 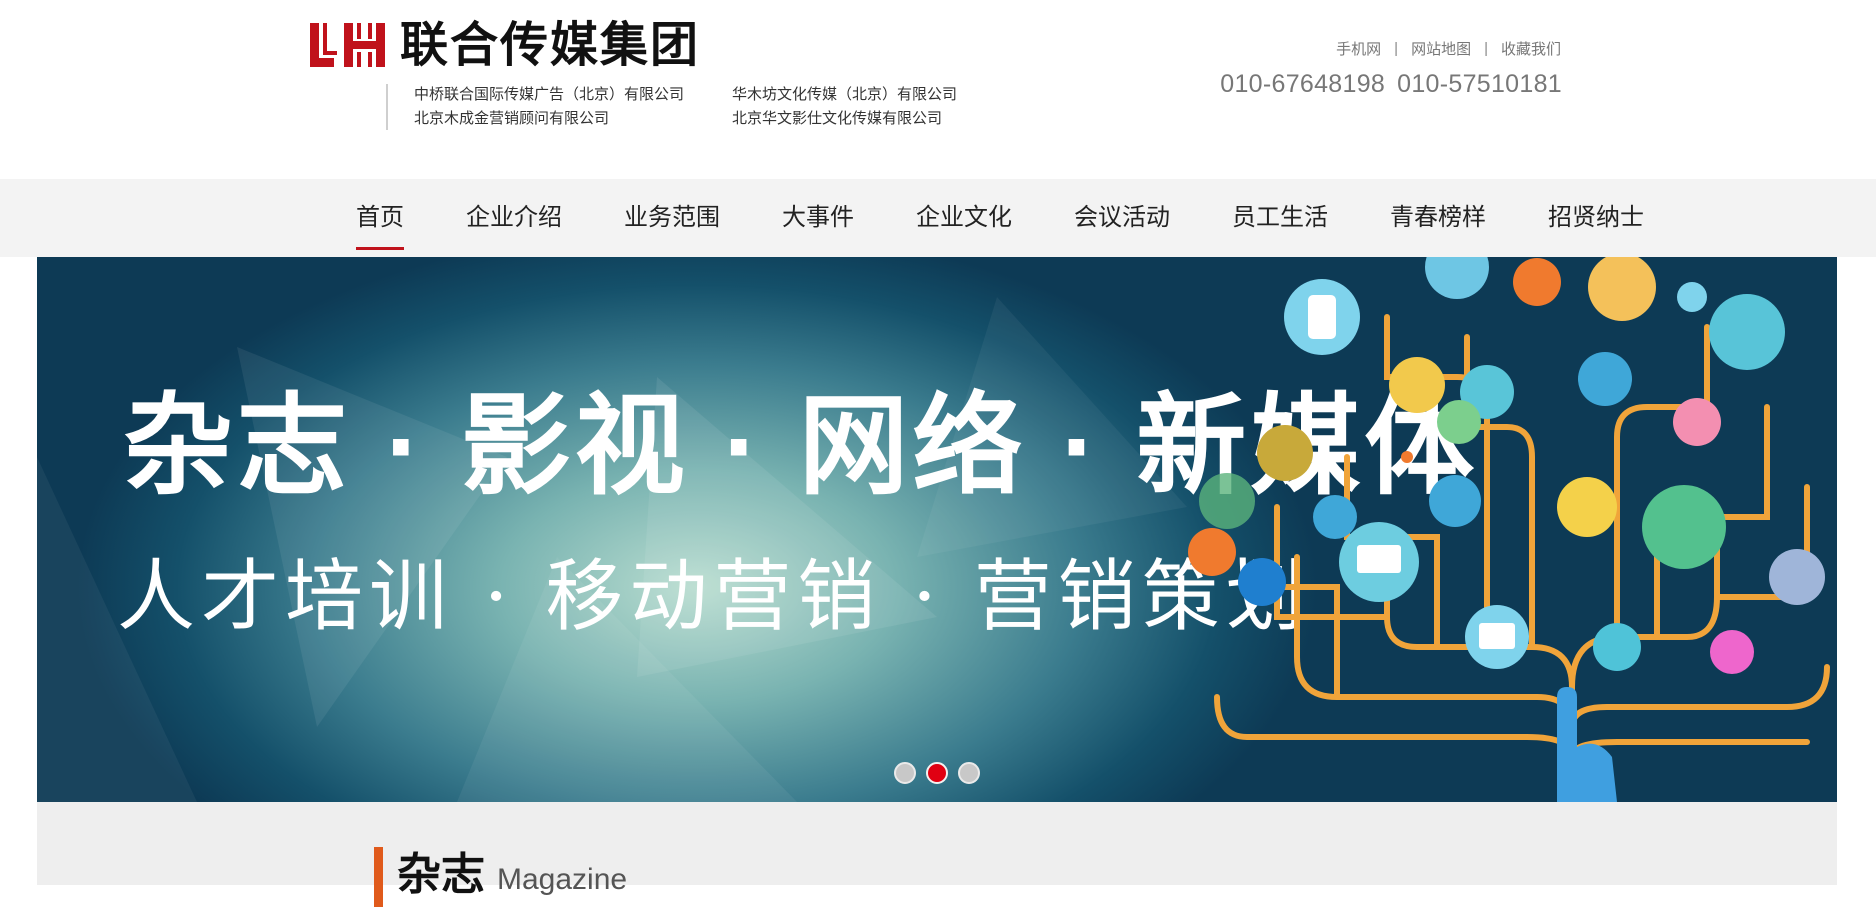 I want to click on carousel-dots, so click(x=942, y=773).